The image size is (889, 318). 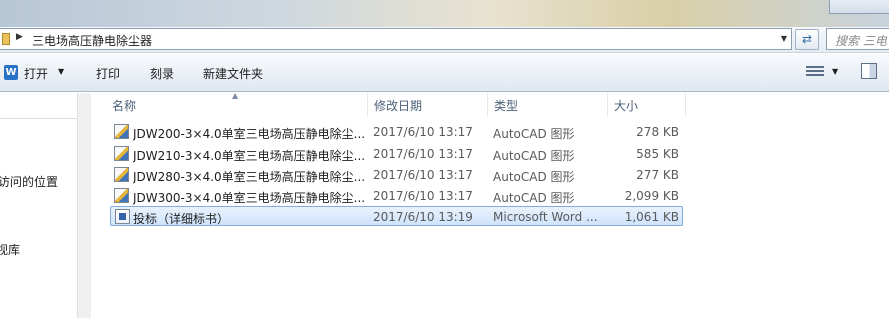 I want to click on nav-divider, so click(x=38, y=118).